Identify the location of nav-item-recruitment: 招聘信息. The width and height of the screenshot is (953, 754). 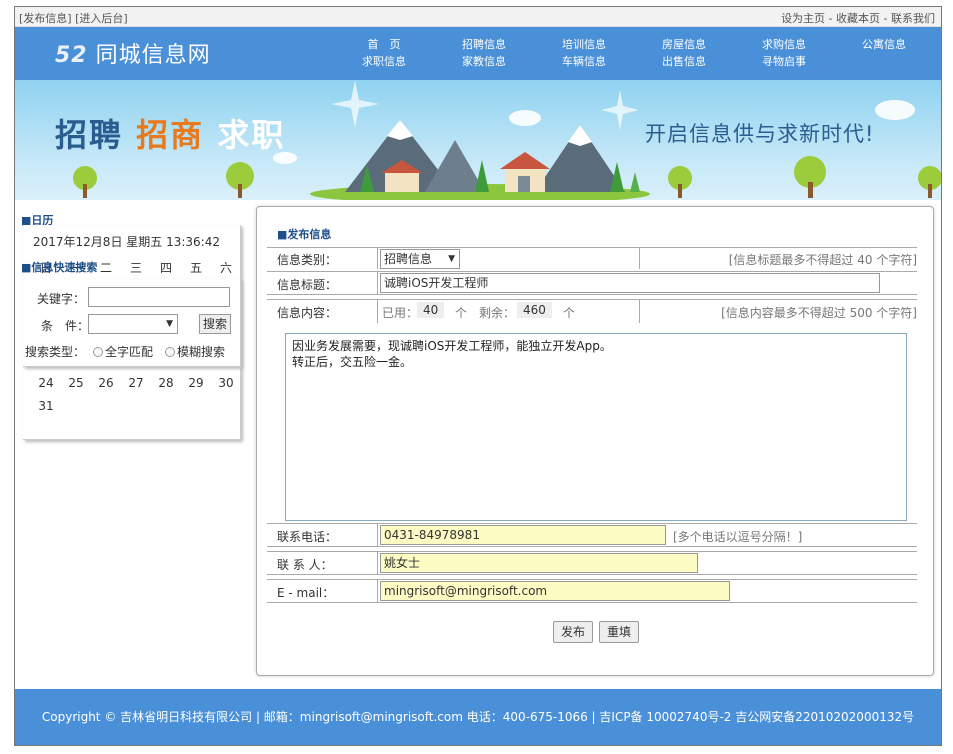
(484, 44).